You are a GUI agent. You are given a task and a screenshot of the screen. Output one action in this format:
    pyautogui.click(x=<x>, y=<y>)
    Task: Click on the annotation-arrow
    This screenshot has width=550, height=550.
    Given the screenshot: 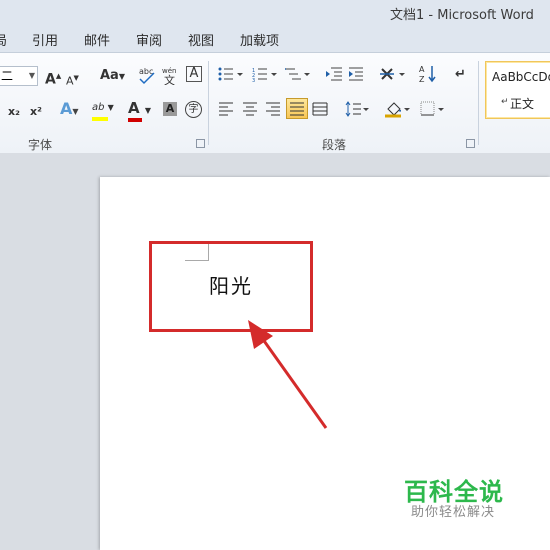 What is the action you would take?
    pyautogui.click(x=288, y=374)
    